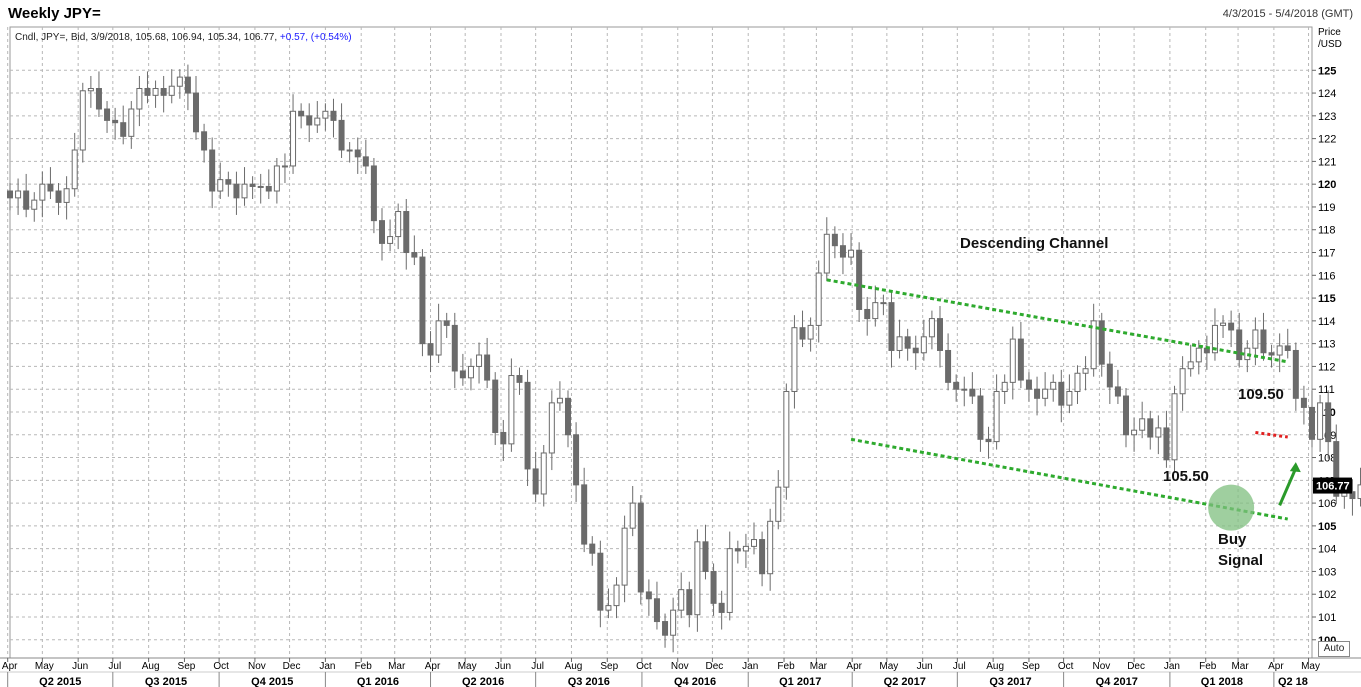 This screenshot has height=687, width=1361. Describe the element at coordinates (316, 37) in the screenshot. I see `legend-change: +0.57, (+0.54%)` at that location.